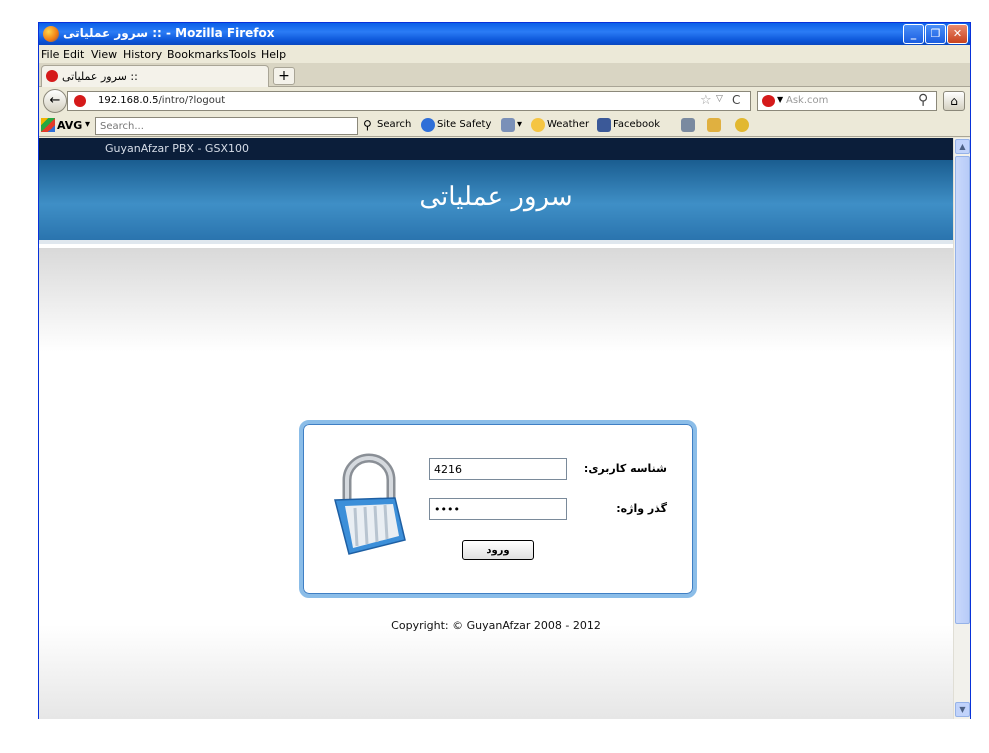 The width and height of the screenshot is (989, 753). I want to click on site-title: سرور عملیاتی, so click(496, 197).